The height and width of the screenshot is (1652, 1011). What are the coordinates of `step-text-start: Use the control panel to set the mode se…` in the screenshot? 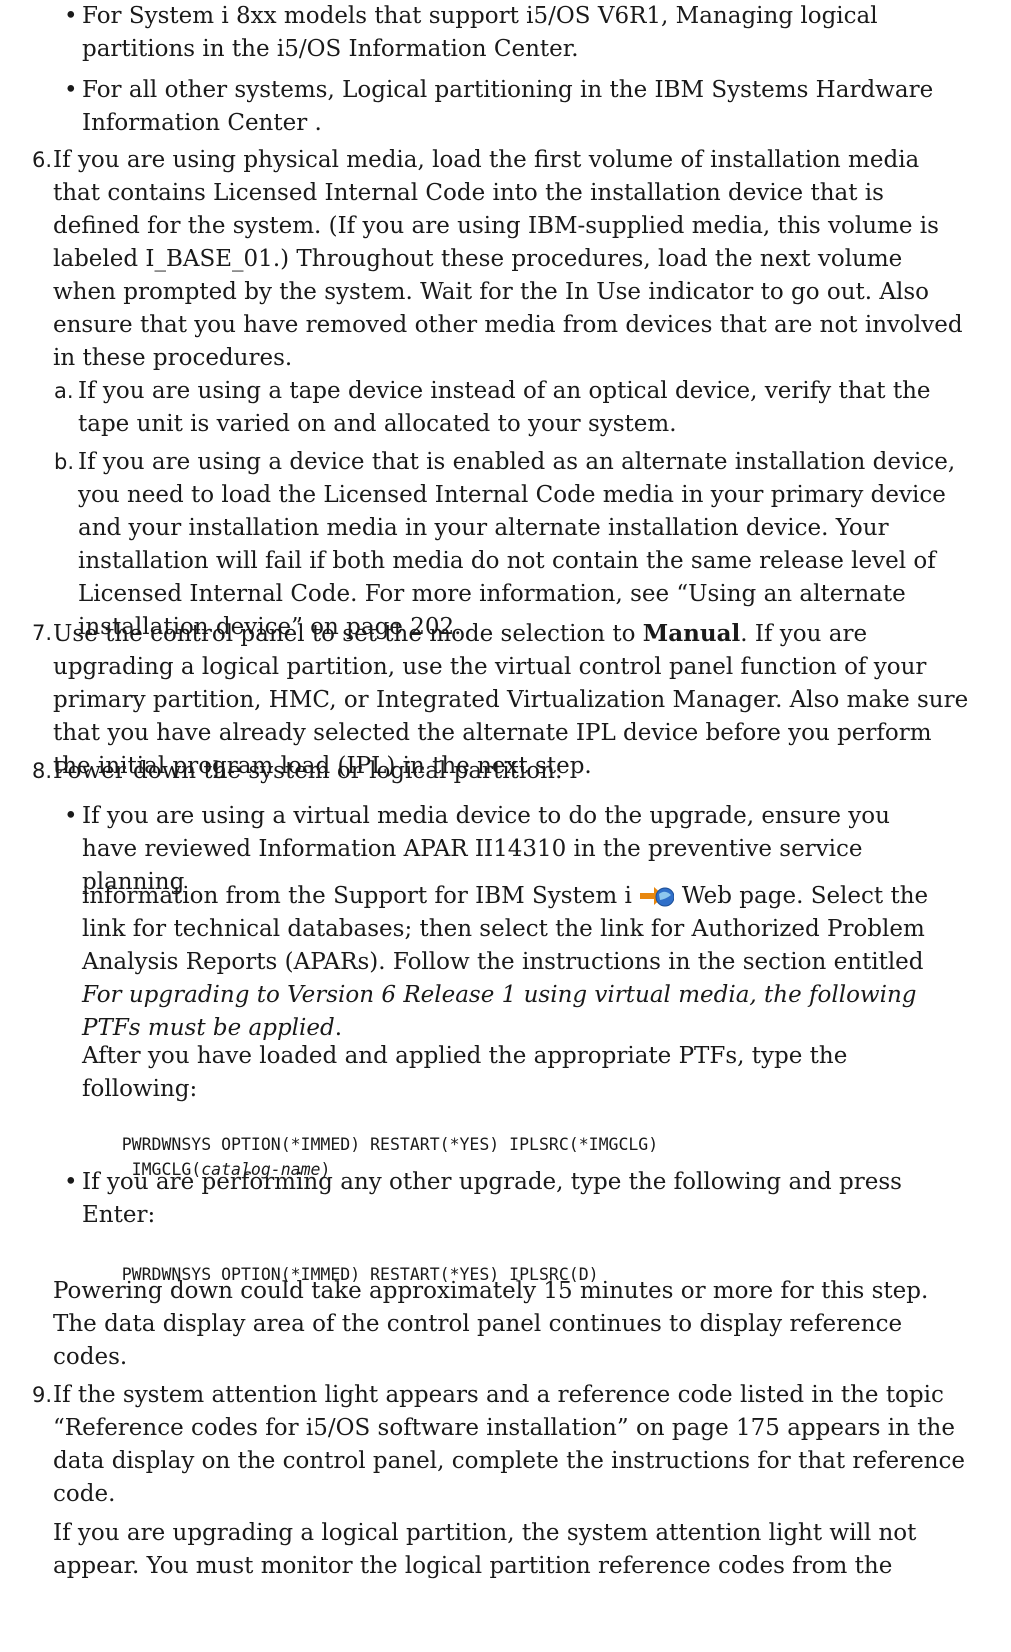 It's located at (348, 634).